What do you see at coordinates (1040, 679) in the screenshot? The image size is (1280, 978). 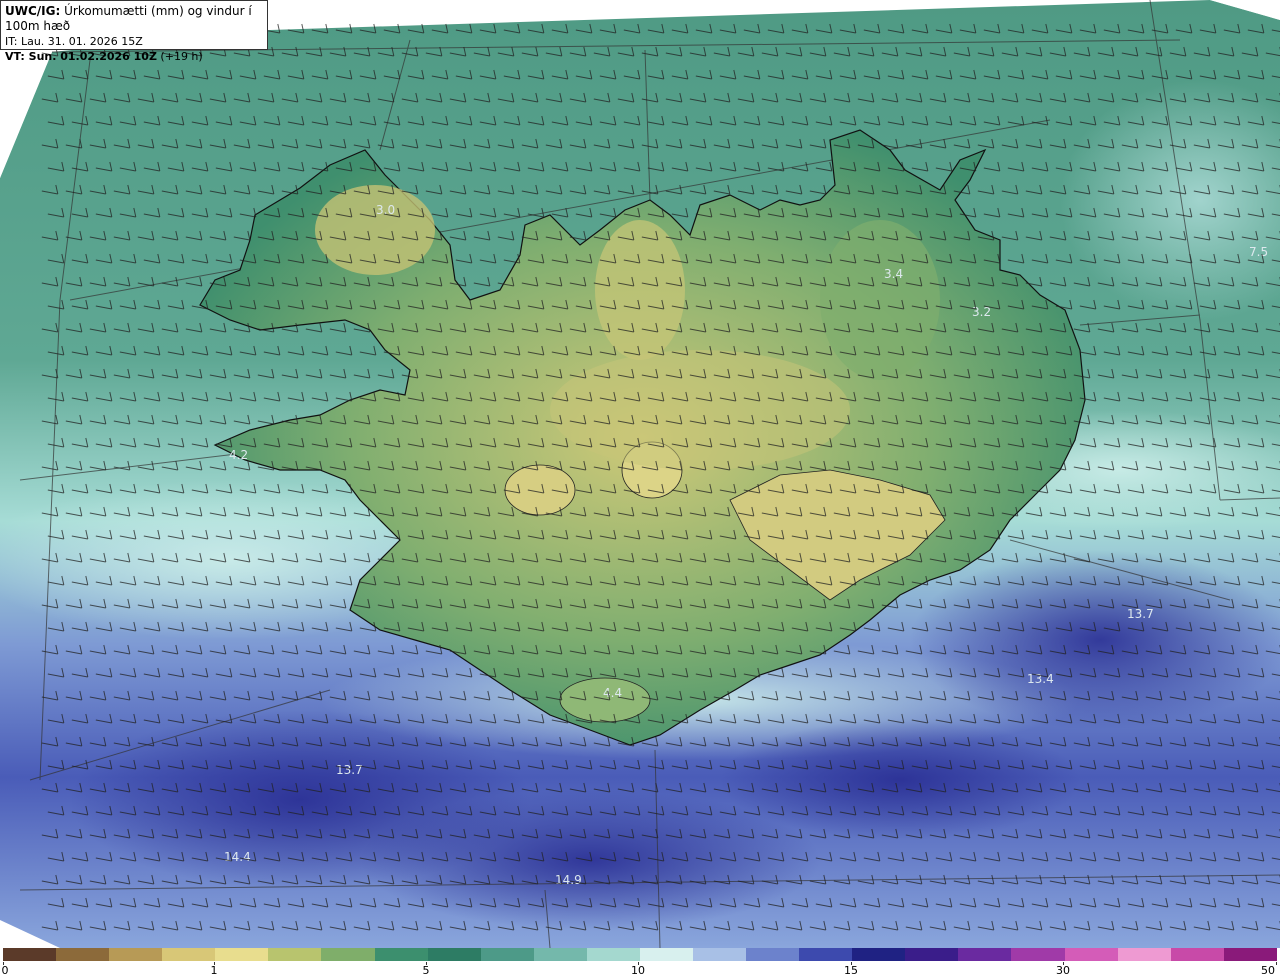 I see `value-label: 13.4` at bounding box center [1040, 679].